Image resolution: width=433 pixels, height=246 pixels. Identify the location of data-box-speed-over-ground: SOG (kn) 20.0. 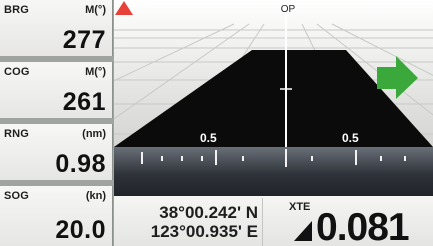
(56, 216).